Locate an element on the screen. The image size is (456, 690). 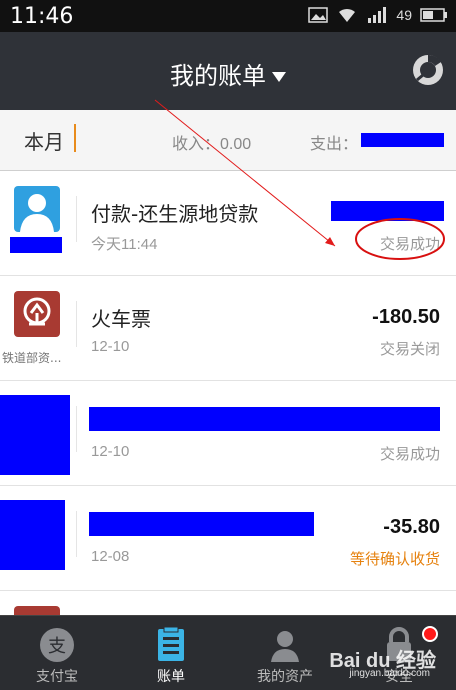
user-avatar-icon is located at coordinates (37, 209).